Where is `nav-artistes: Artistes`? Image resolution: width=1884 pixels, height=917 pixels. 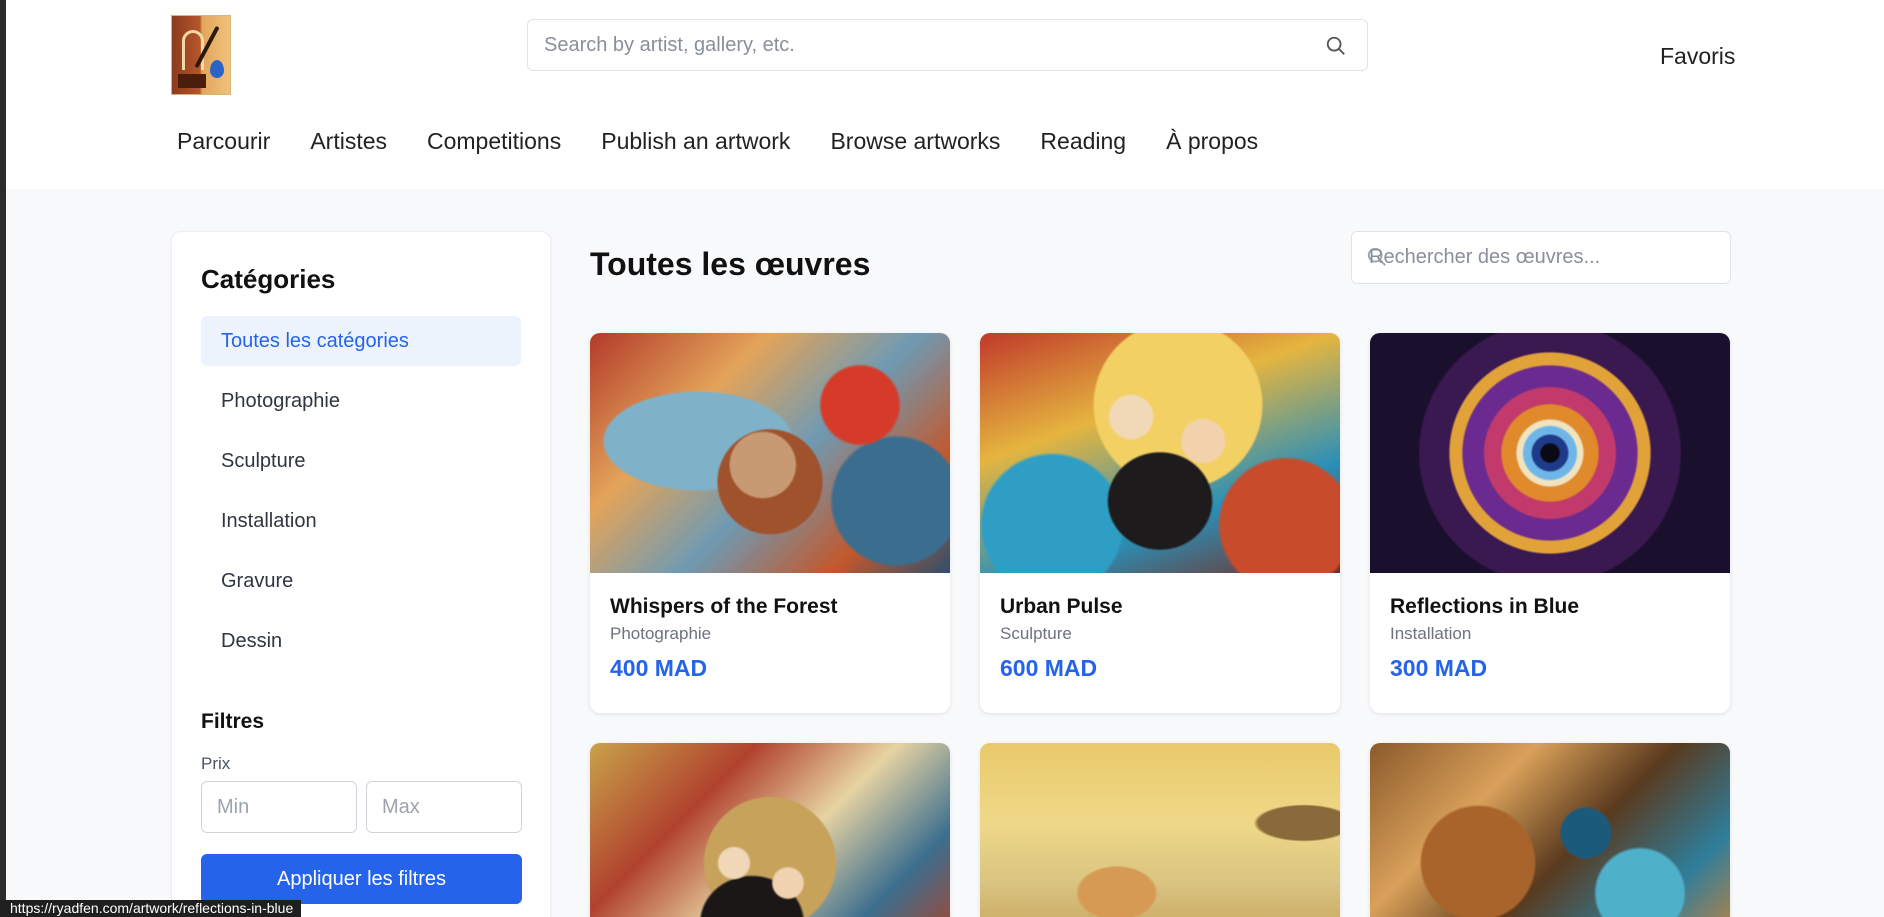 nav-artistes: Artistes is located at coordinates (348, 141).